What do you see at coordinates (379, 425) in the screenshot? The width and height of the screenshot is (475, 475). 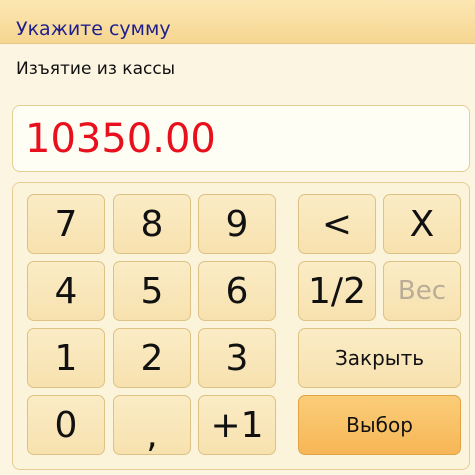 I see `select-button: Выбор` at bounding box center [379, 425].